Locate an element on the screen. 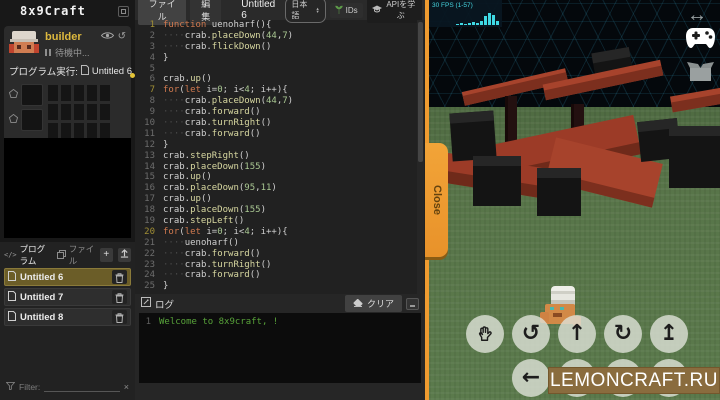  program-name: Untitled 6 is located at coordinates (42, 277).